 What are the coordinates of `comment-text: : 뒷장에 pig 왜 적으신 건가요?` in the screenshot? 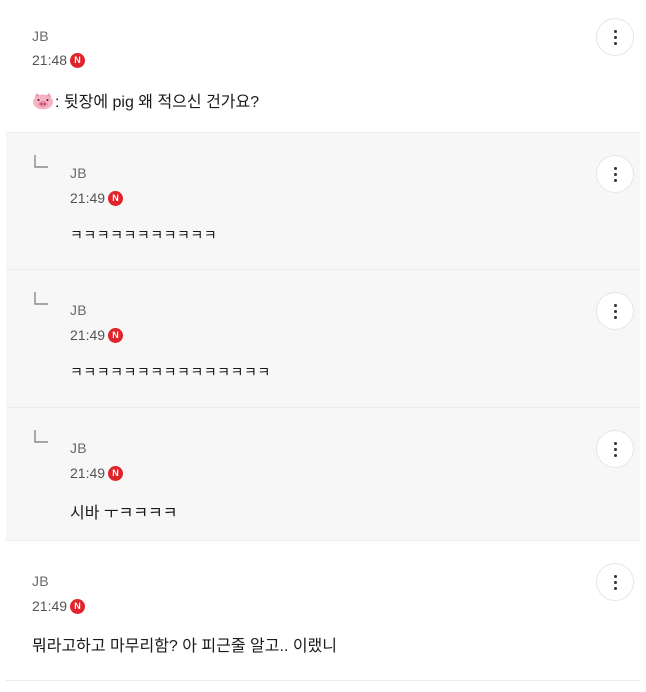 It's located at (145, 101).